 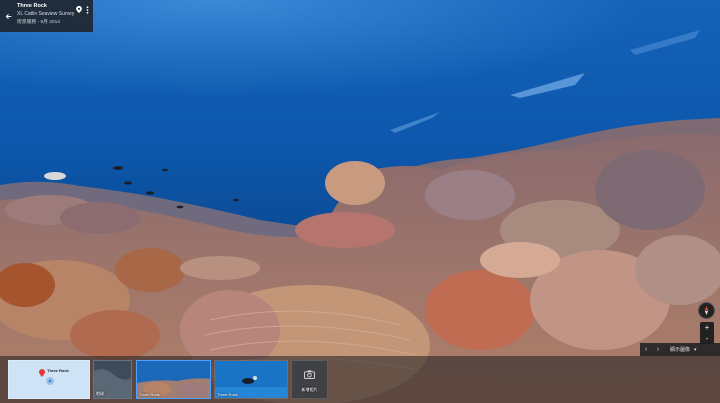 What do you see at coordinates (707, 338) in the screenshot?
I see `zoom-out-button: -` at bounding box center [707, 338].